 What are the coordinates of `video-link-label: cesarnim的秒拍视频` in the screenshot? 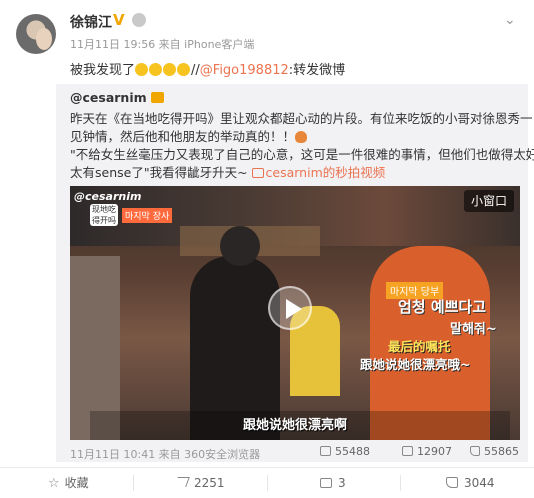 It's located at (325, 172).